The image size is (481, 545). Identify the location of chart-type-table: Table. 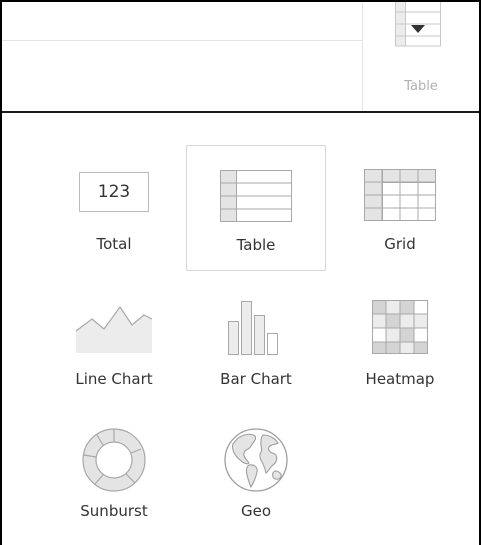
(256, 208).